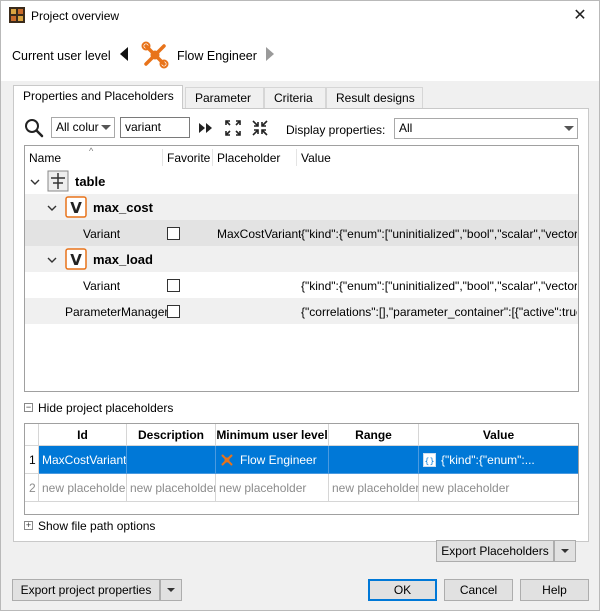  What do you see at coordinates (123, 207) in the screenshot?
I see `tree-node-label: max_cost` at bounding box center [123, 207].